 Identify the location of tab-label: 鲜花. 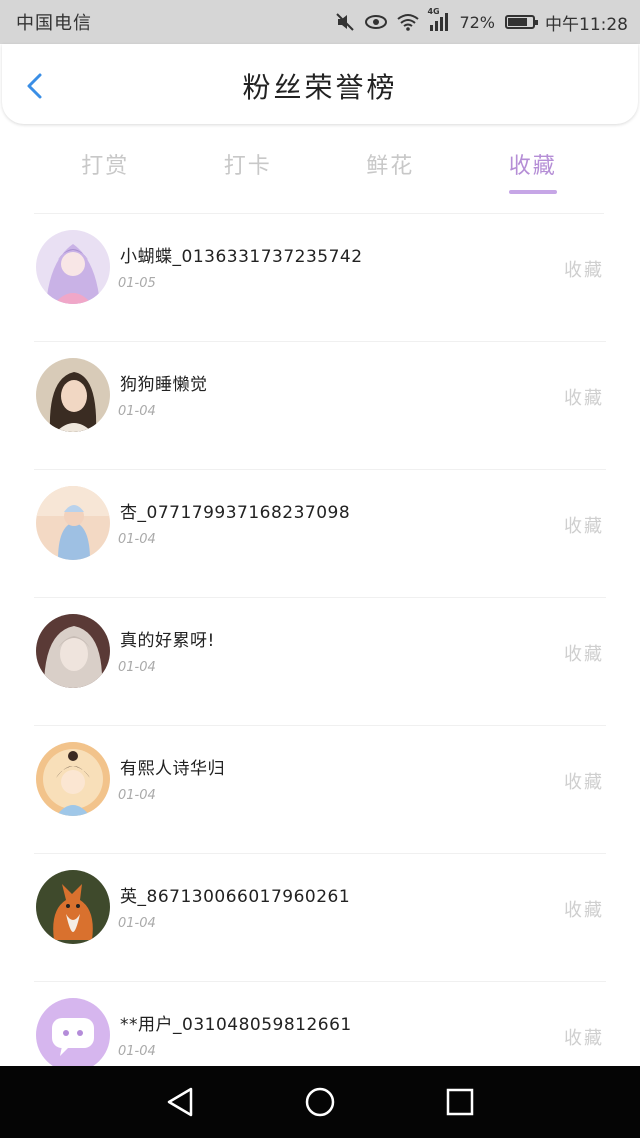
(390, 166).